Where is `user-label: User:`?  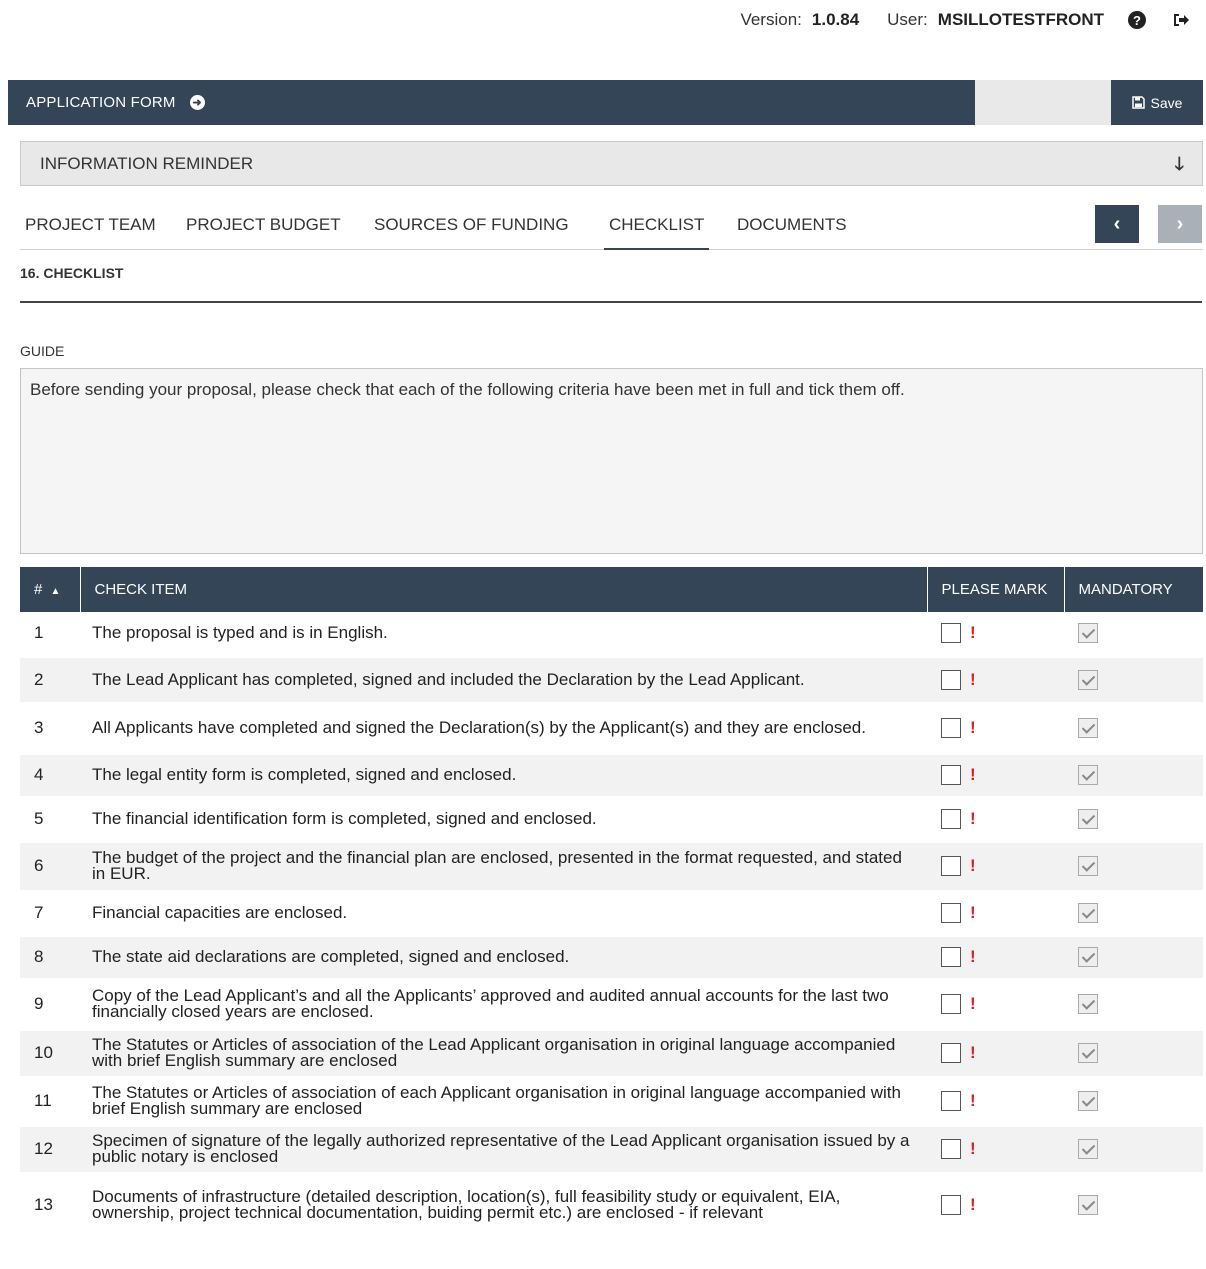
user-label: User: is located at coordinates (907, 19).